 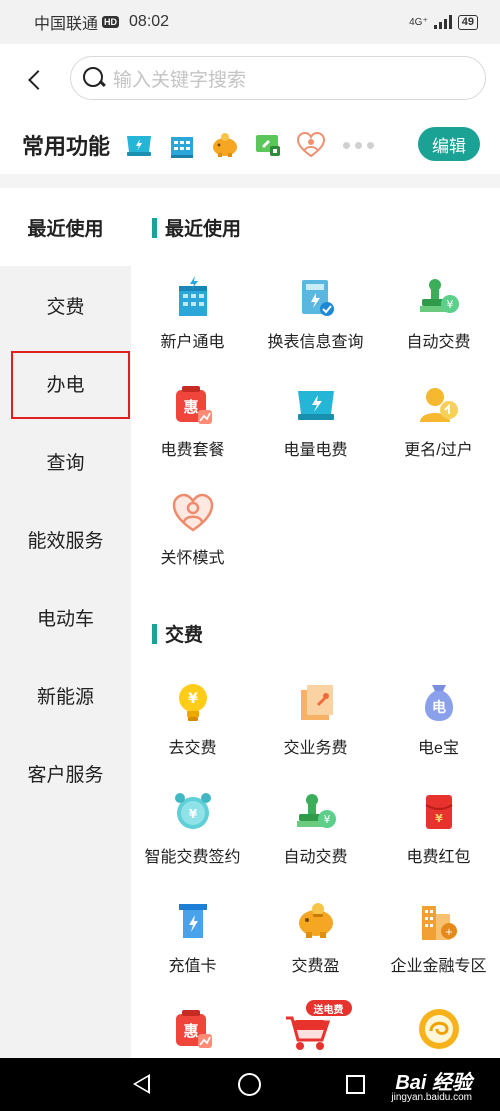 I want to click on nav-home-icon, so click(x=249, y=1084).